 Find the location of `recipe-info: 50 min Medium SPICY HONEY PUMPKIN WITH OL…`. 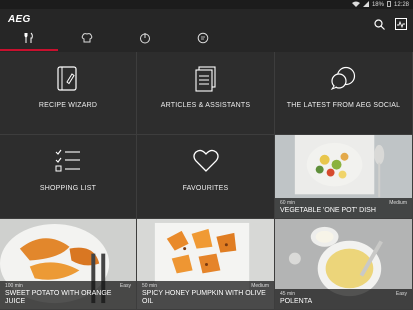

recipe-info: 50 min Medium SPICY HONEY PUMPKIN WITH OL… is located at coordinates (205, 295).